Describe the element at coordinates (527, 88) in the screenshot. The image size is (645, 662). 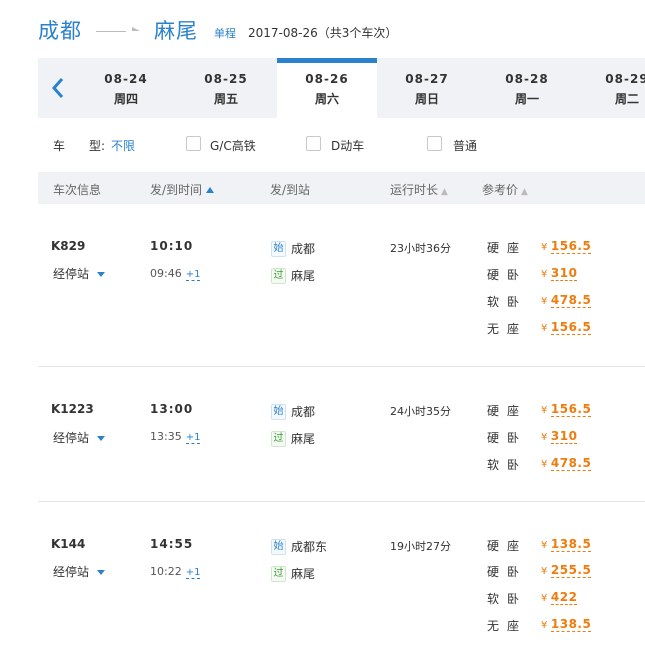
I see `date-tab: 08-28 周一` at that location.